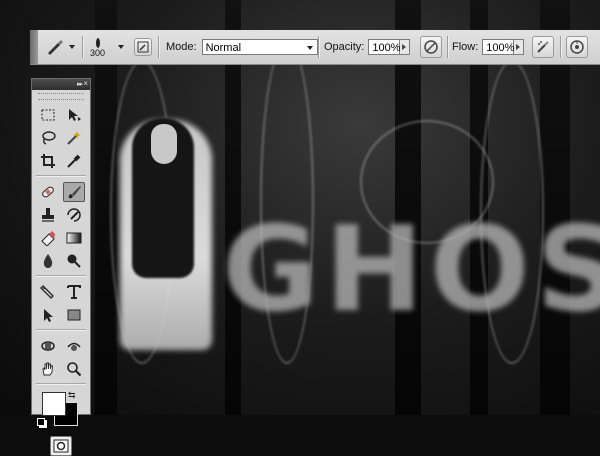 This screenshot has height=456, width=600. Describe the element at coordinates (85, 83) in the screenshot. I see `close-panel-icon: ×` at that location.